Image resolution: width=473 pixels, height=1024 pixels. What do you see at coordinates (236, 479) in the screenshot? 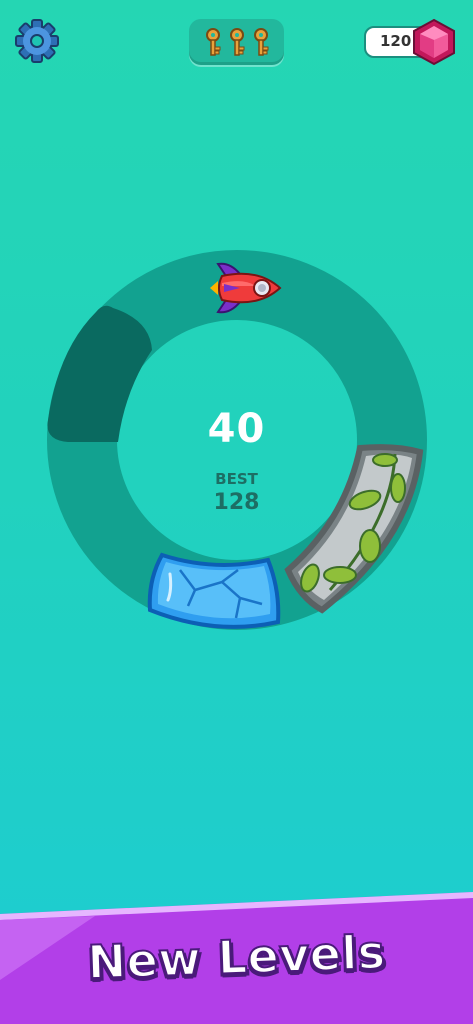
I see `best-label: BEST` at bounding box center [236, 479].